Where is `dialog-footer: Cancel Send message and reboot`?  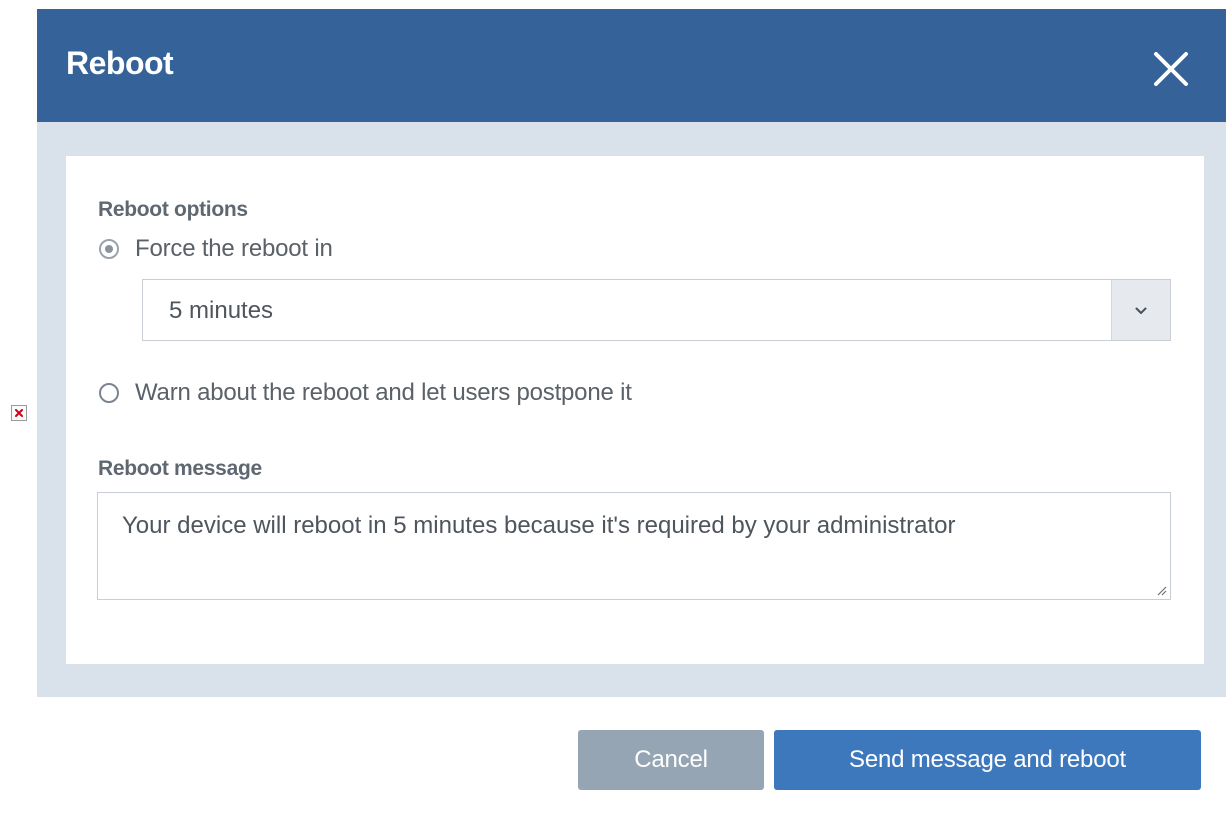
dialog-footer: Cancel Send message and reboot is located at coordinates (631, 756).